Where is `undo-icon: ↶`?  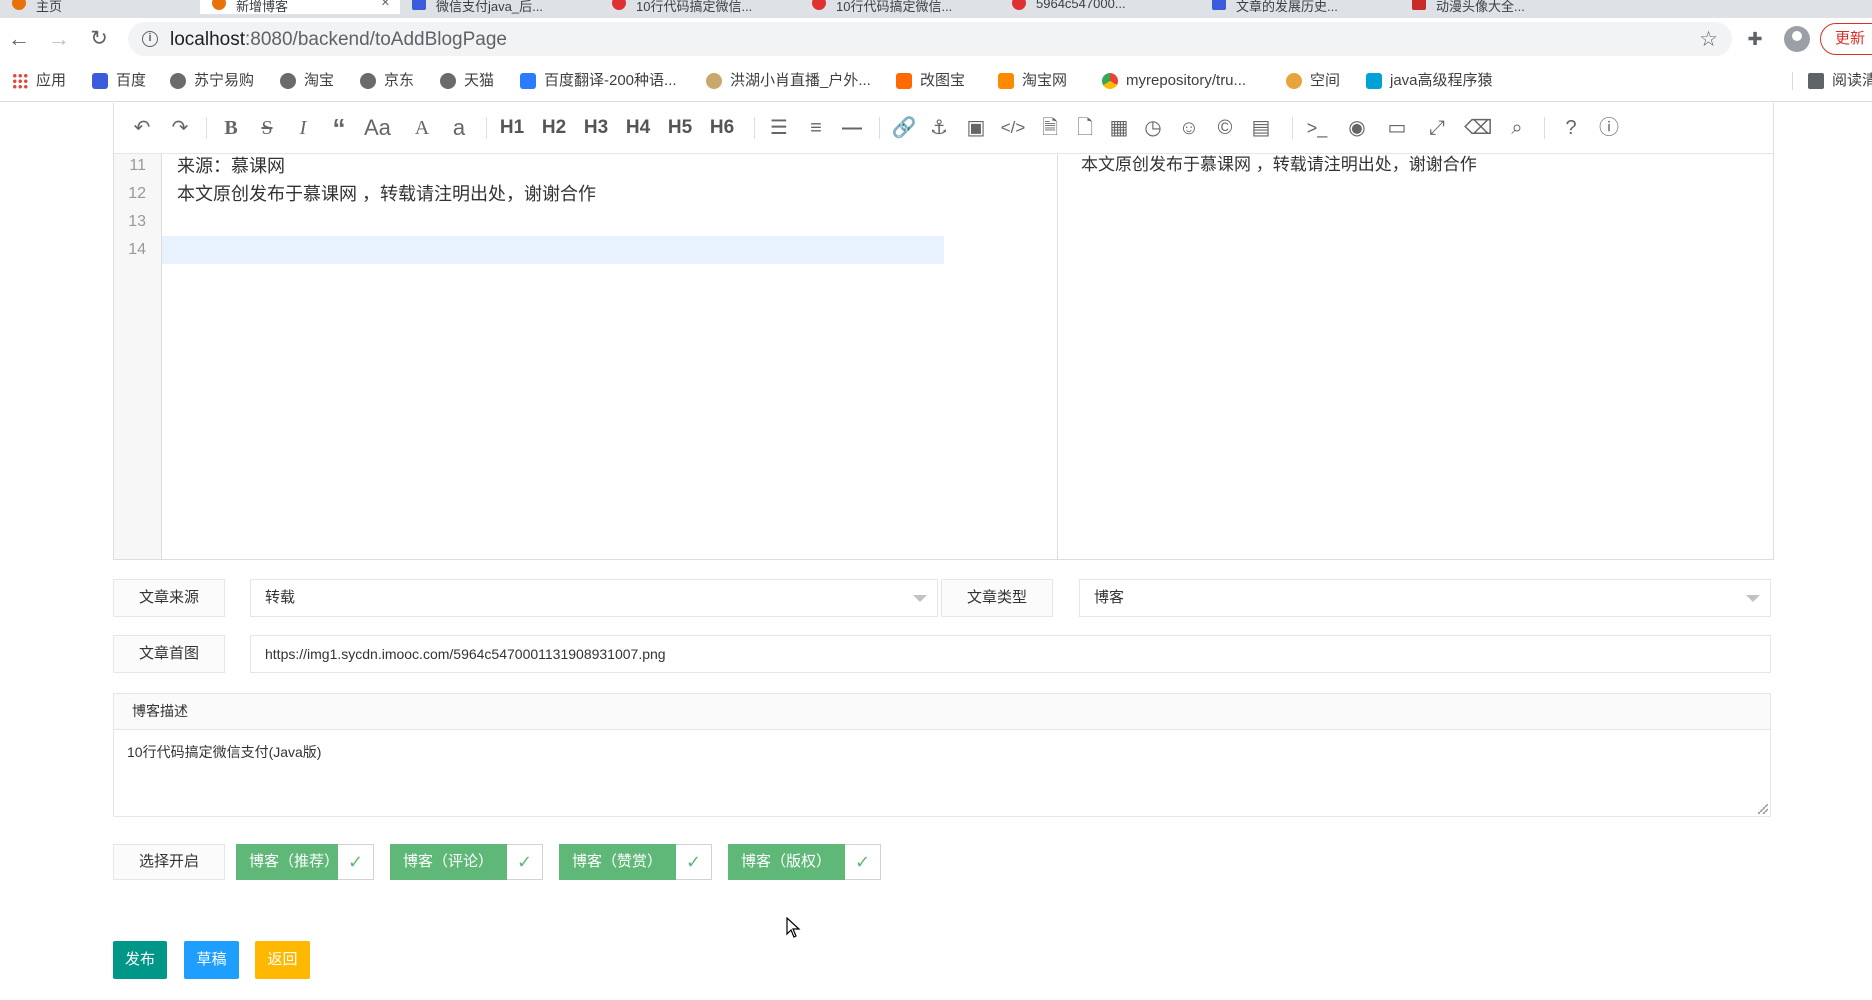 undo-icon: ↶ is located at coordinates (142, 128).